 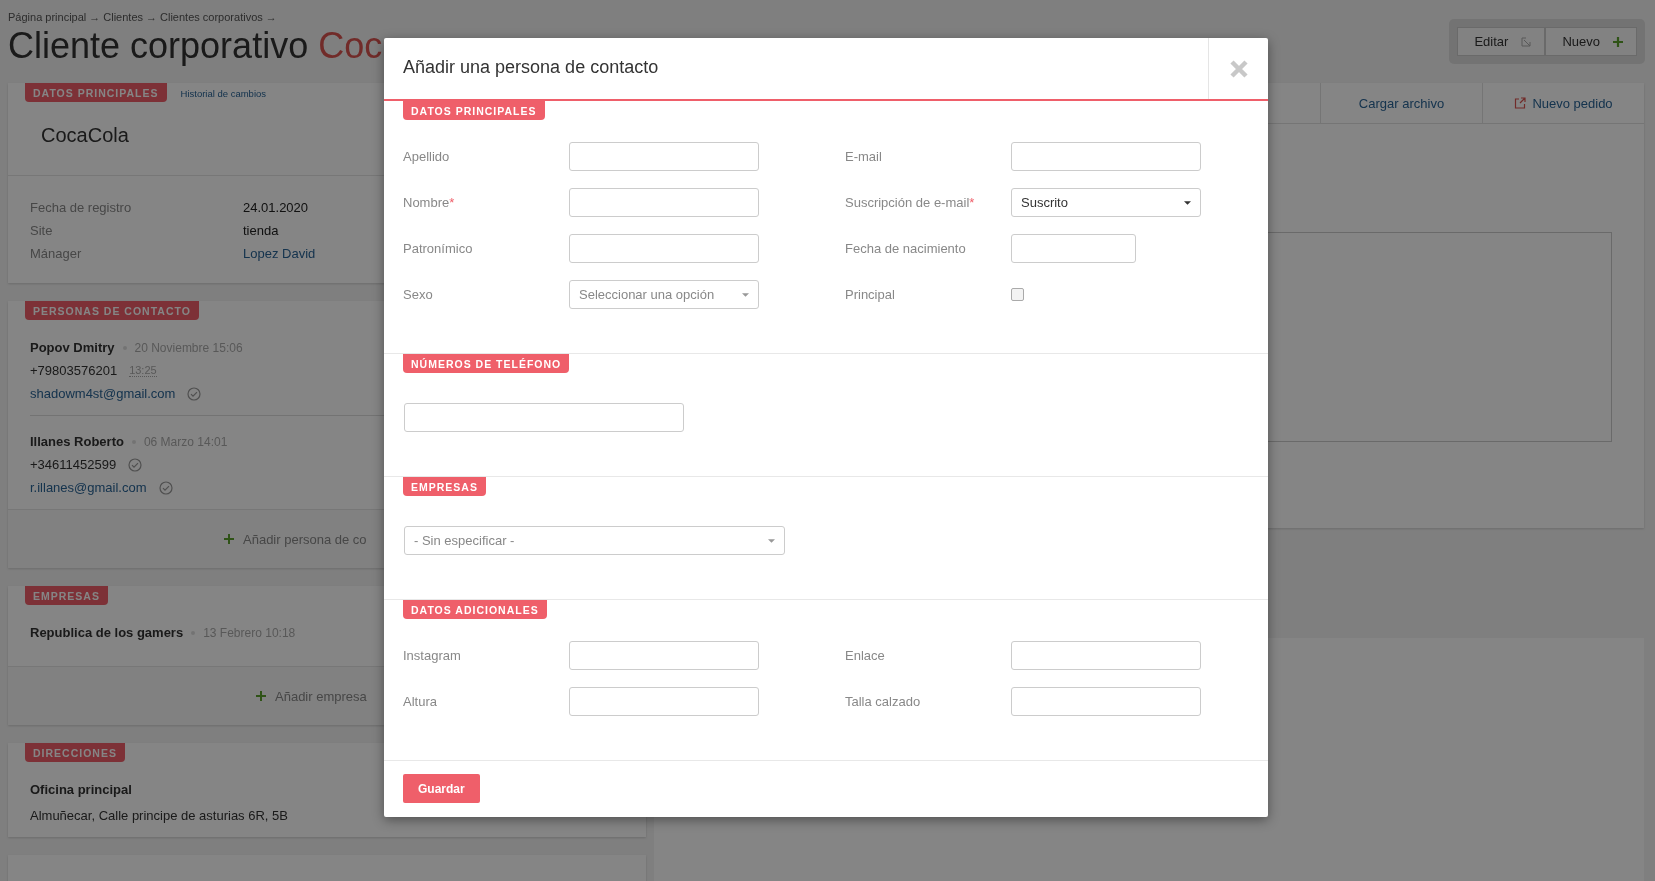 What do you see at coordinates (865, 655) in the screenshot?
I see `field-label: Enlace` at bounding box center [865, 655].